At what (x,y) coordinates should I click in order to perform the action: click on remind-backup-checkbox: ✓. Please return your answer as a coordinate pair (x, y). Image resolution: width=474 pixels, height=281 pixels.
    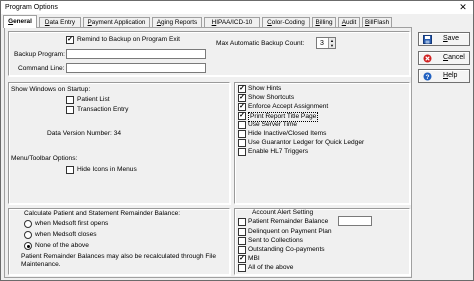
    Looking at the image, I should click on (70, 40).